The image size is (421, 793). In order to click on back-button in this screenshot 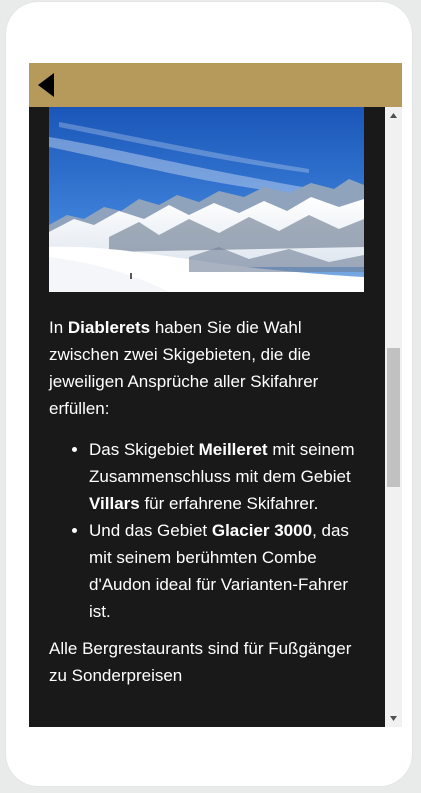, I will do `click(49, 85)`.